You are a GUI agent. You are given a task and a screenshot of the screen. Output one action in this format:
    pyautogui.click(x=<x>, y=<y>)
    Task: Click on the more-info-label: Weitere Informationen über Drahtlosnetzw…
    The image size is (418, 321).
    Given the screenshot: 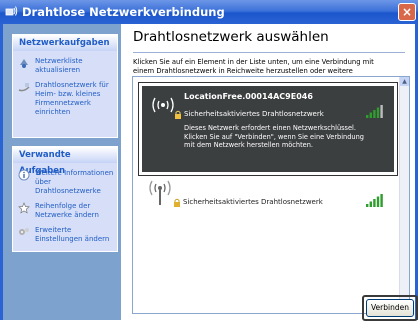 What is the action you would take?
    pyautogui.click(x=74, y=182)
    